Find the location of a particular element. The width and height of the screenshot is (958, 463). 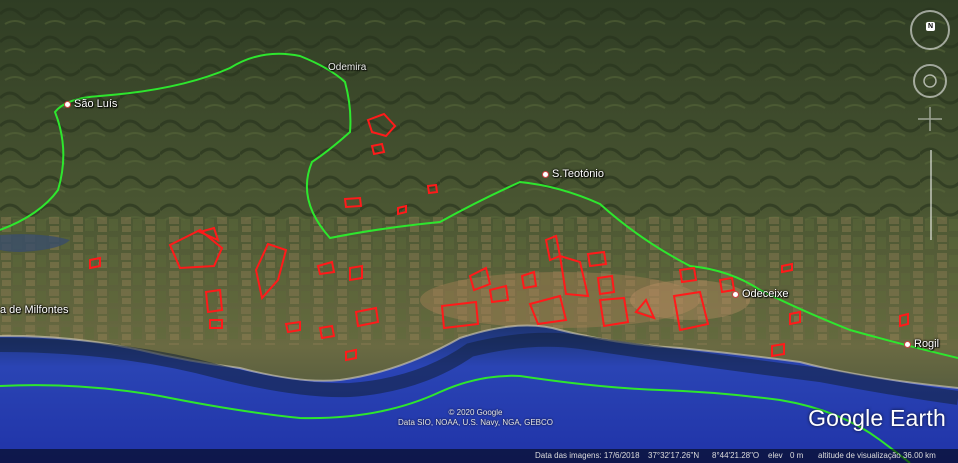

elevation-label: elev is located at coordinates (775, 455).